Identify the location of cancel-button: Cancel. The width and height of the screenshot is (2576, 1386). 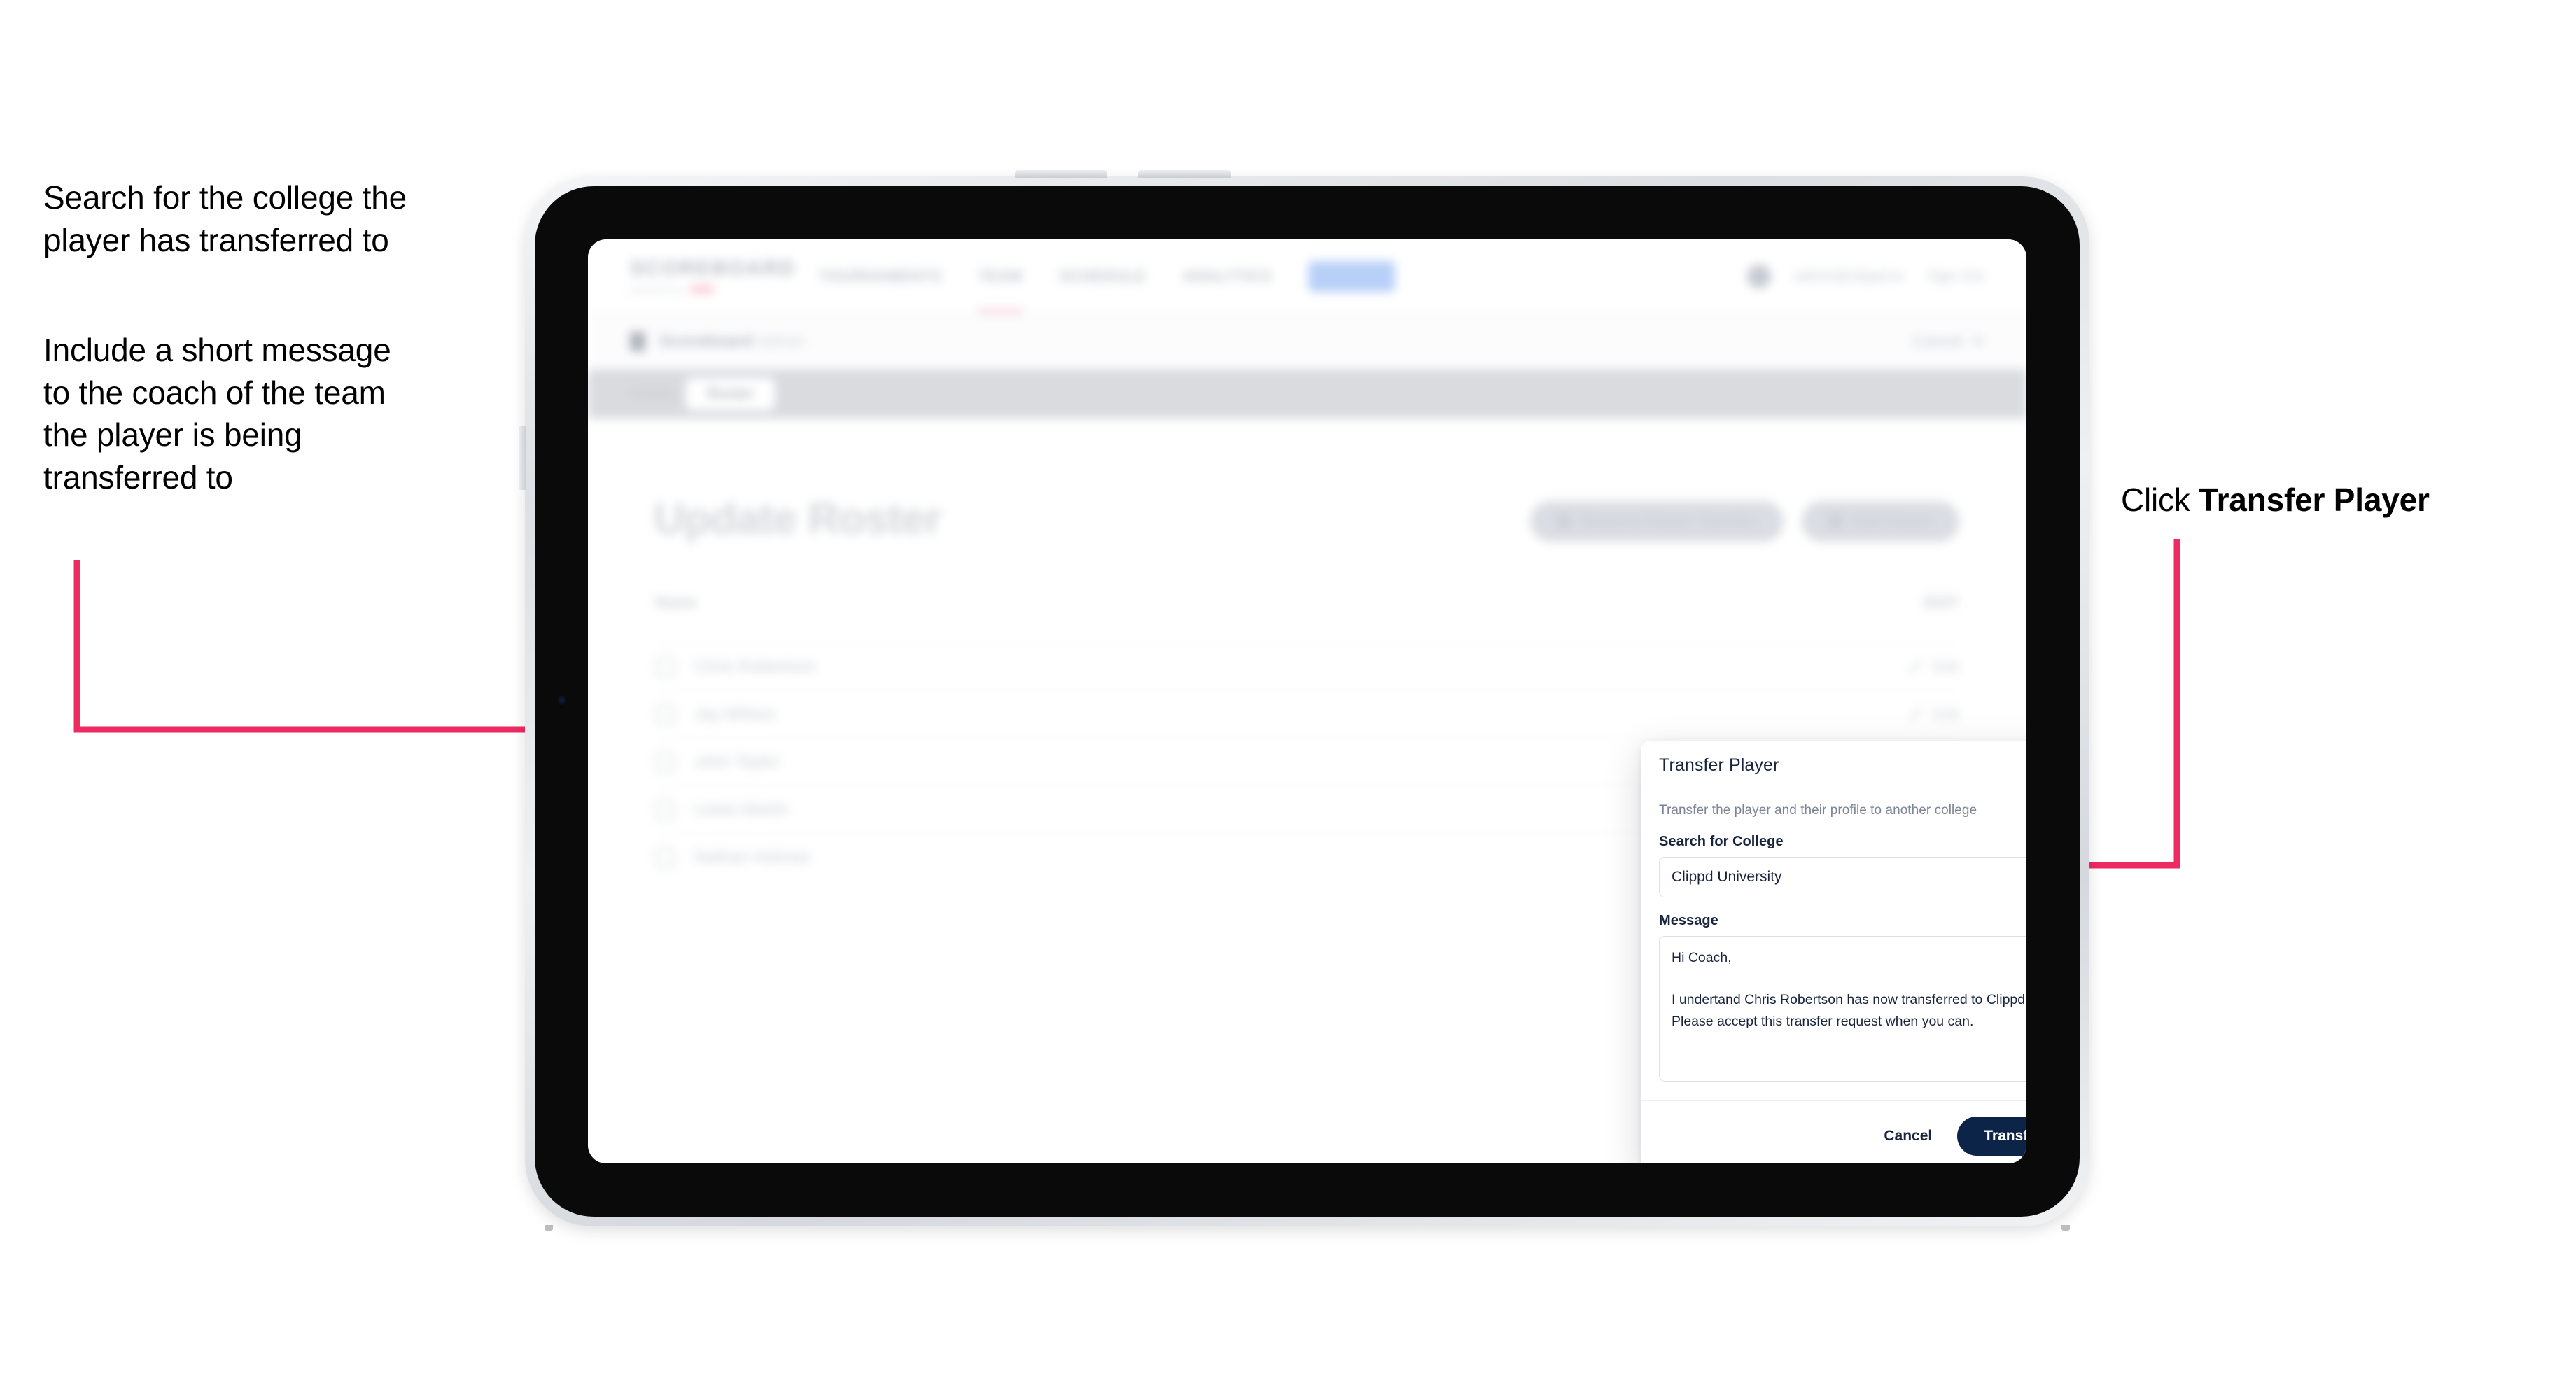
(1907, 1136).